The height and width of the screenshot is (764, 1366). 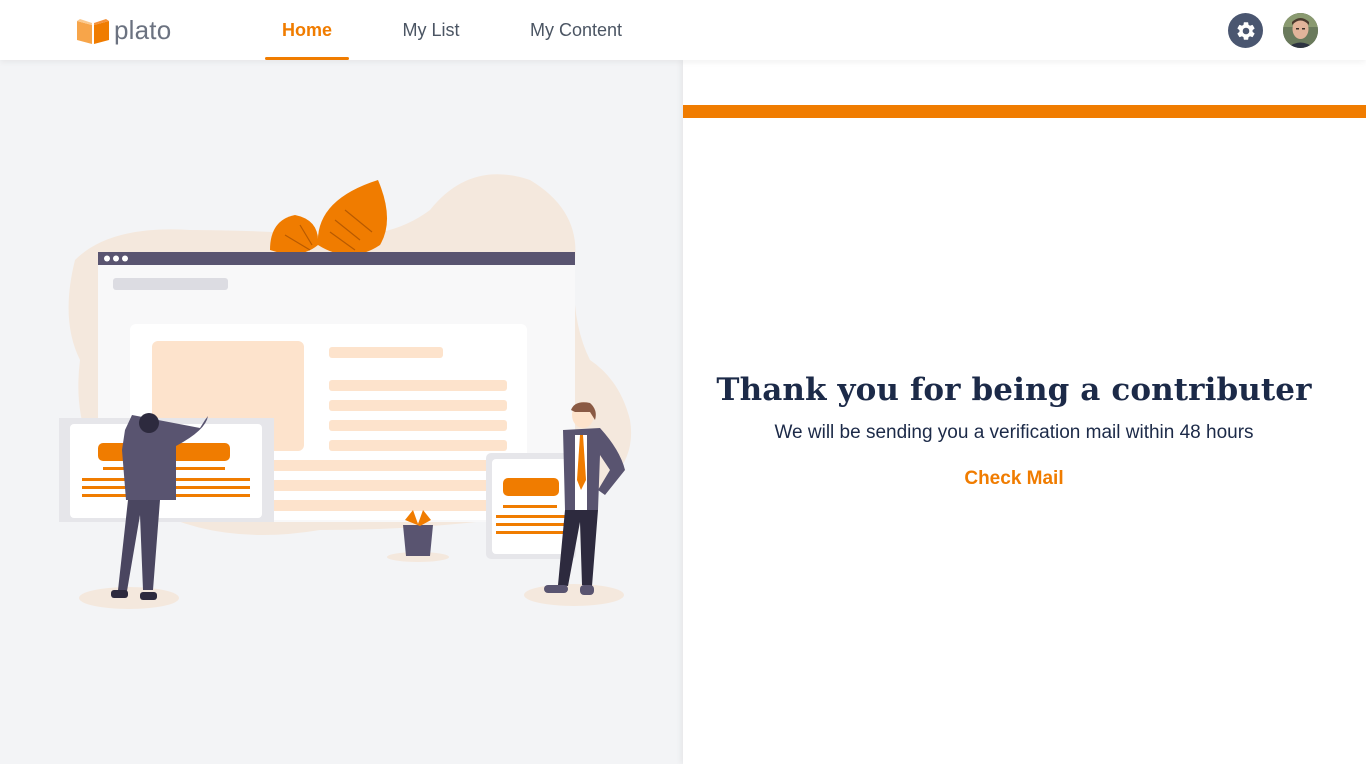 I want to click on active-tab-indicator, so click(x=307, y=58).